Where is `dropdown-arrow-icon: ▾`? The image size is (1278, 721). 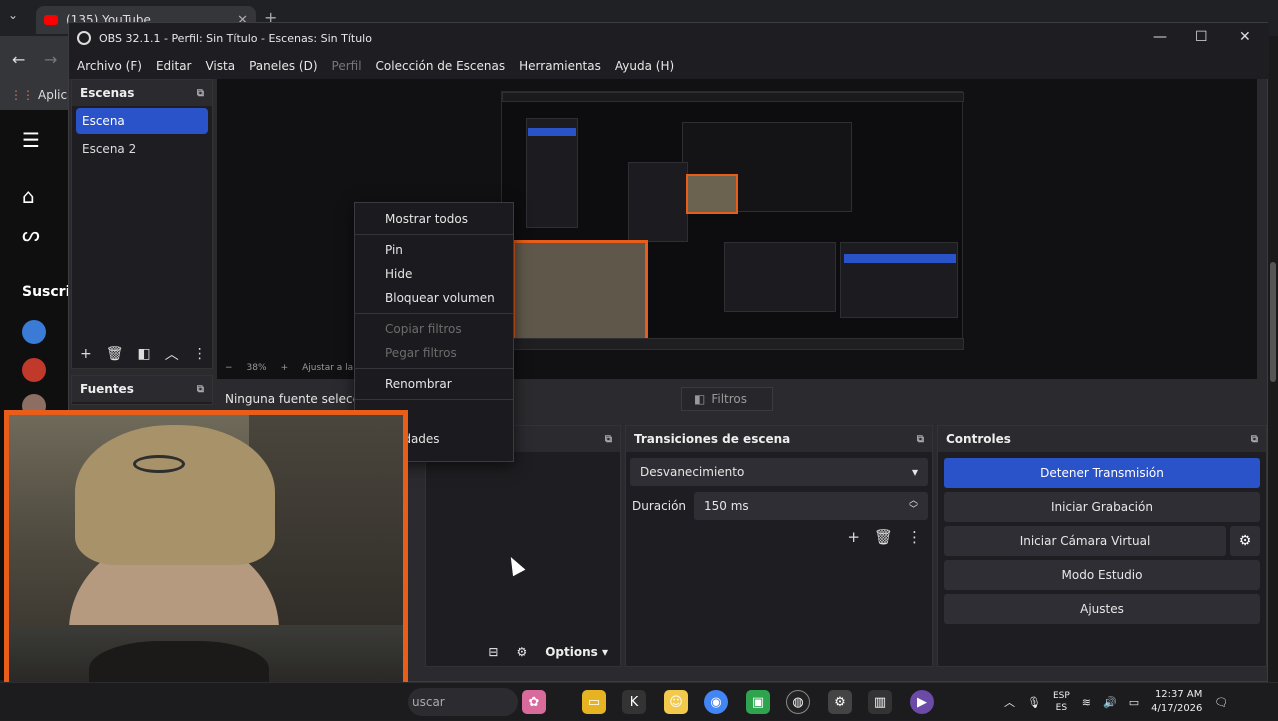 dropdown-arrow-icon: ▾ is located at coordinates (914, 472).